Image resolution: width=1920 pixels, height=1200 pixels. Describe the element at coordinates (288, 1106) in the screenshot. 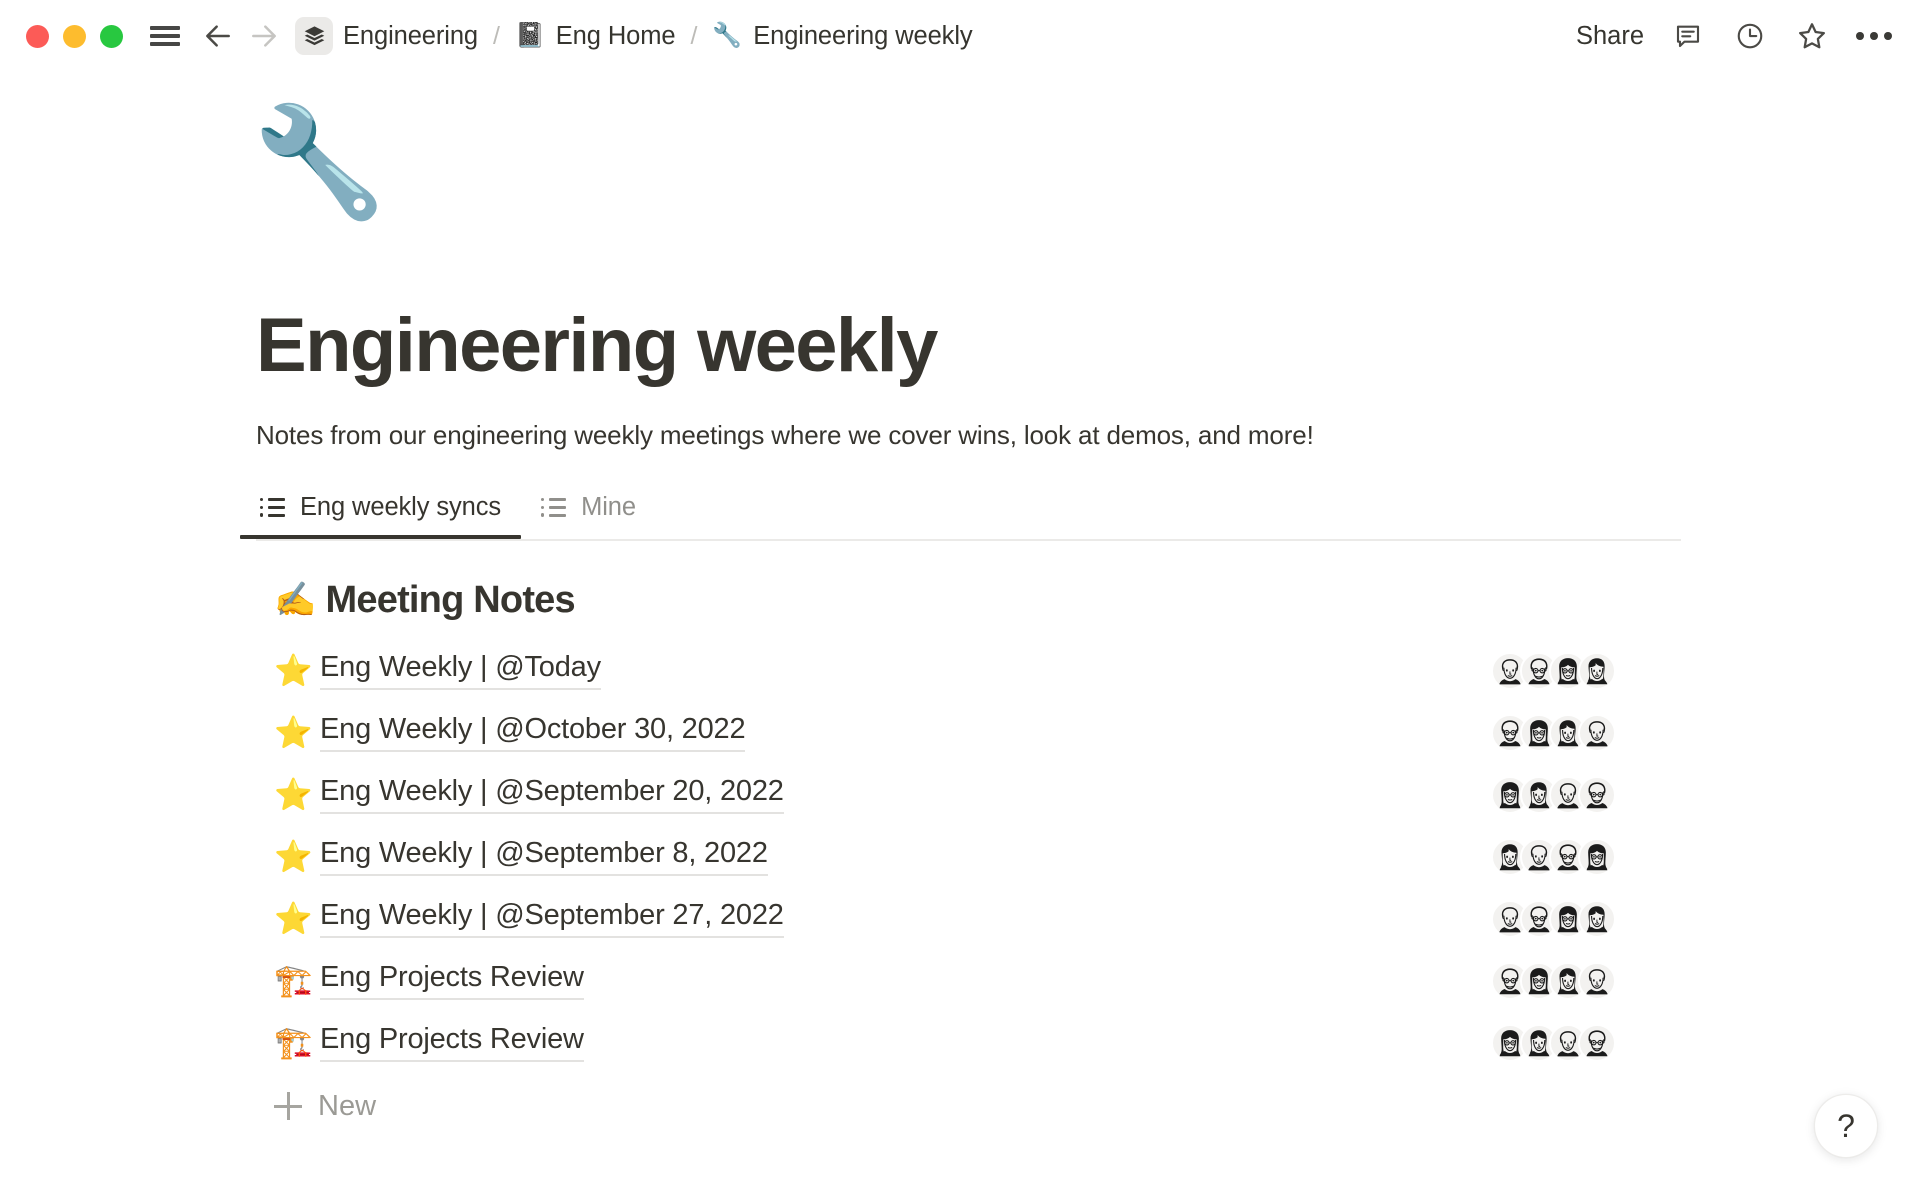

I see `plus-icon` at that location.